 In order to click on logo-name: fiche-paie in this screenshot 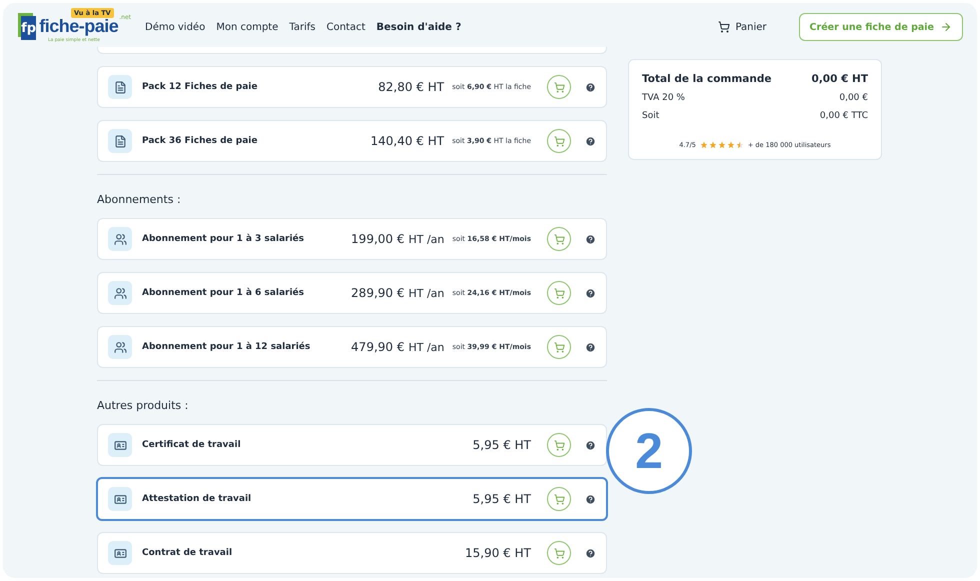, I will do `click(78, 26)`.